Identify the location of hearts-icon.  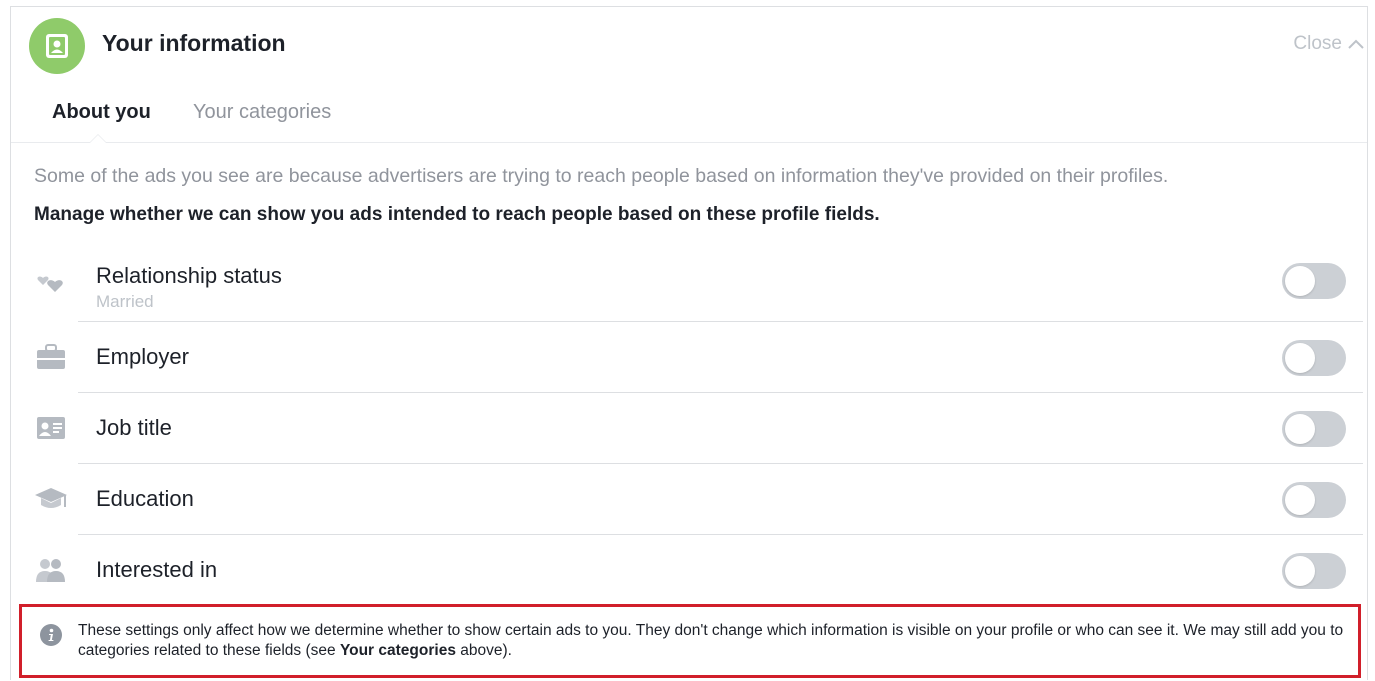
(51, 282).